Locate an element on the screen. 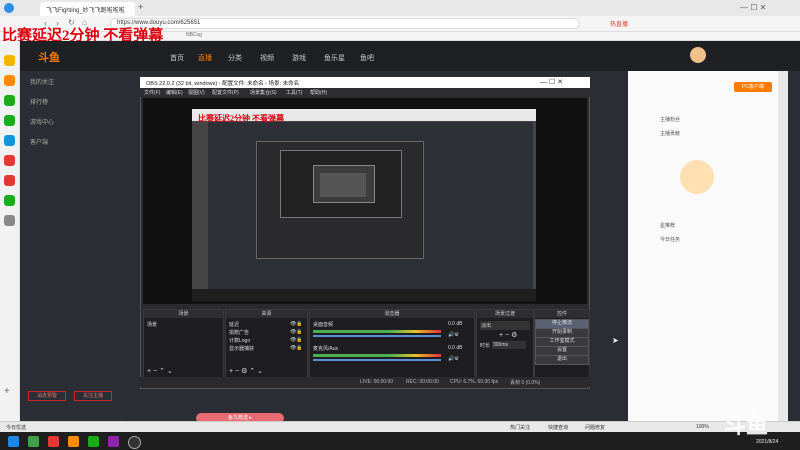 This screenshot has width=800, height=450. scene-item: 场景 is located at coordinates (152, 324).